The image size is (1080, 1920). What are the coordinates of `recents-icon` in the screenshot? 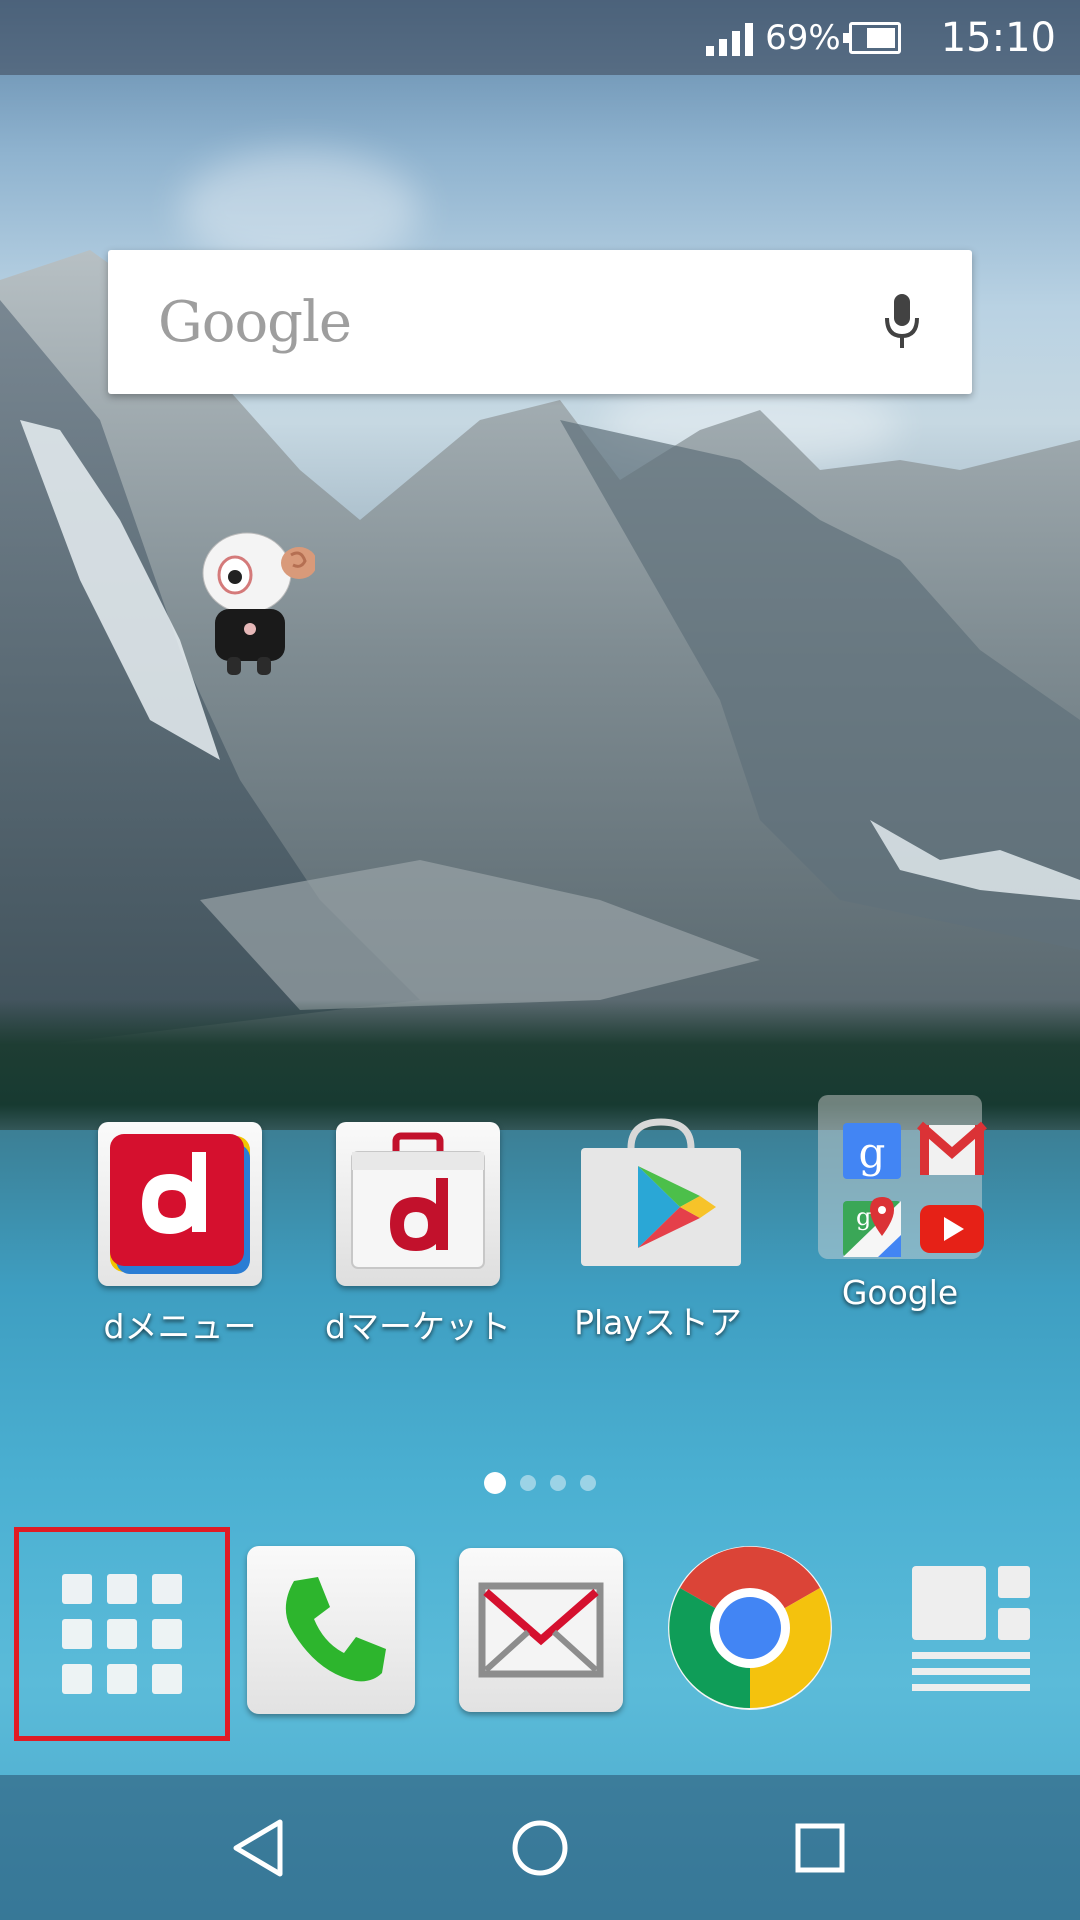 It's located at (820, 1847).